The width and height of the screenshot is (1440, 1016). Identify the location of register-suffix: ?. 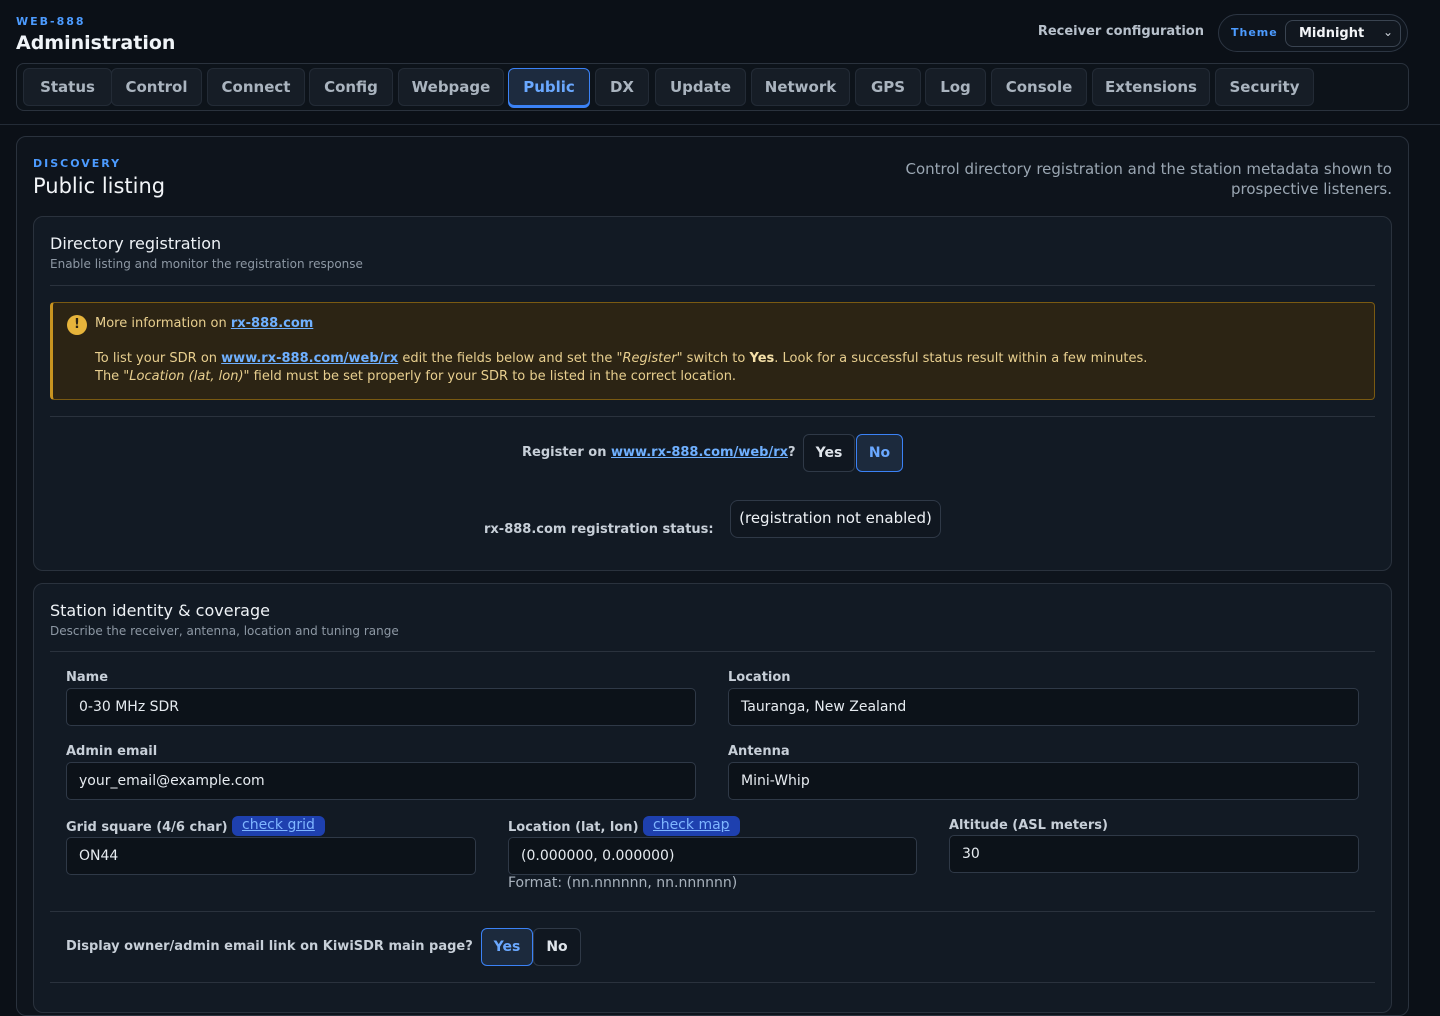
(792, 452).